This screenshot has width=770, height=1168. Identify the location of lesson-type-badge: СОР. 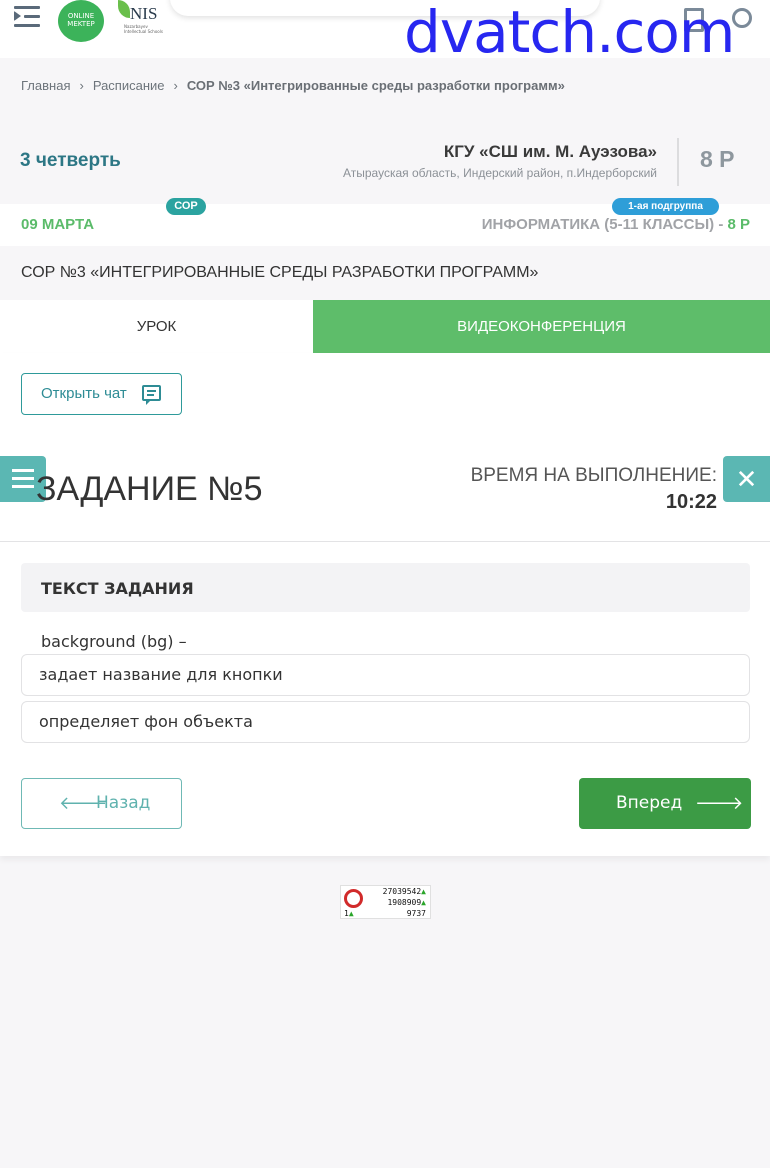
(186, 206).